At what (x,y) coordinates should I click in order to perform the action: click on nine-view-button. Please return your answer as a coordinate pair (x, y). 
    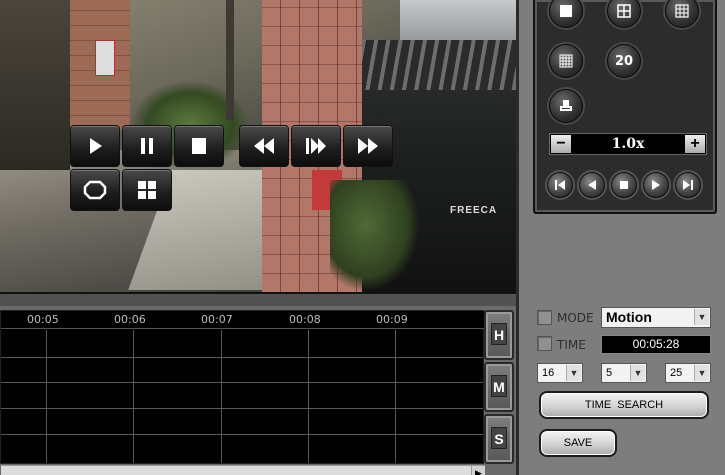
    Looking at the image, I should click on (682, 14).